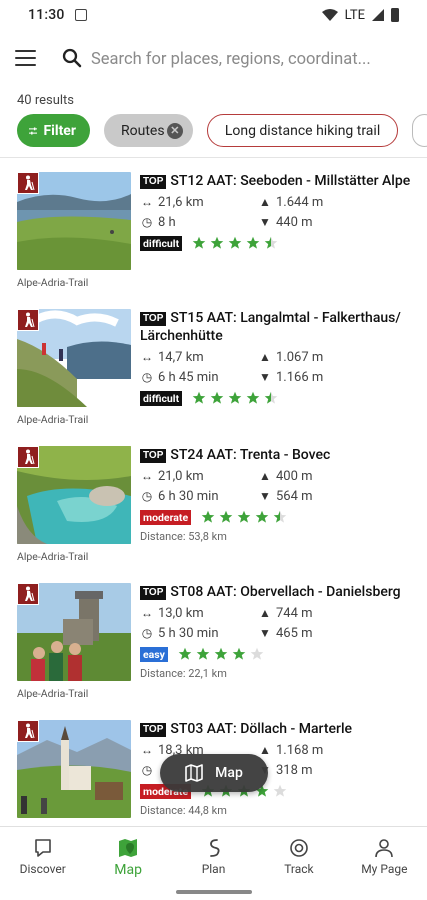  Describe the element at coordinates (166, 517) in the screenshot. I see `difficulty-badge: moderate` at that location.